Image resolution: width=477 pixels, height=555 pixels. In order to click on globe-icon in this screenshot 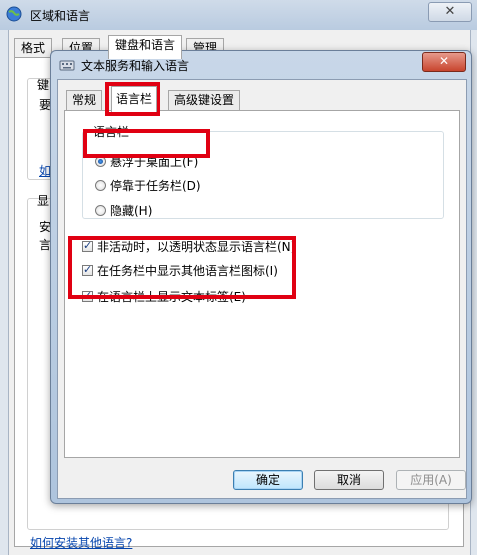, I will do `click(14, 14)`.